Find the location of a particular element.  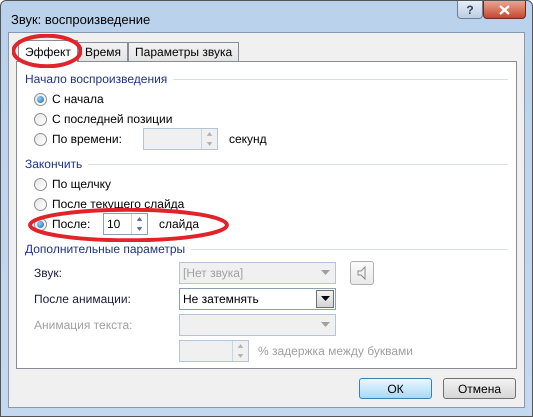

spinner-field: 10 is located at coordinates (125, 224).